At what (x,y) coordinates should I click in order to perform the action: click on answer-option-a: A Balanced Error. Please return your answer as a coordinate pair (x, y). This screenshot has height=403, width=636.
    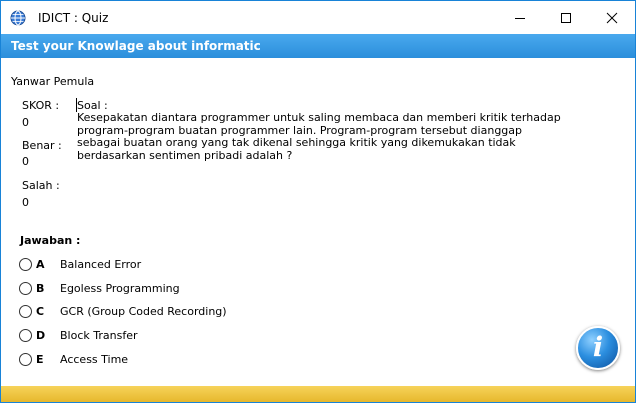
    Looking at the image, I should click on (149, 265).